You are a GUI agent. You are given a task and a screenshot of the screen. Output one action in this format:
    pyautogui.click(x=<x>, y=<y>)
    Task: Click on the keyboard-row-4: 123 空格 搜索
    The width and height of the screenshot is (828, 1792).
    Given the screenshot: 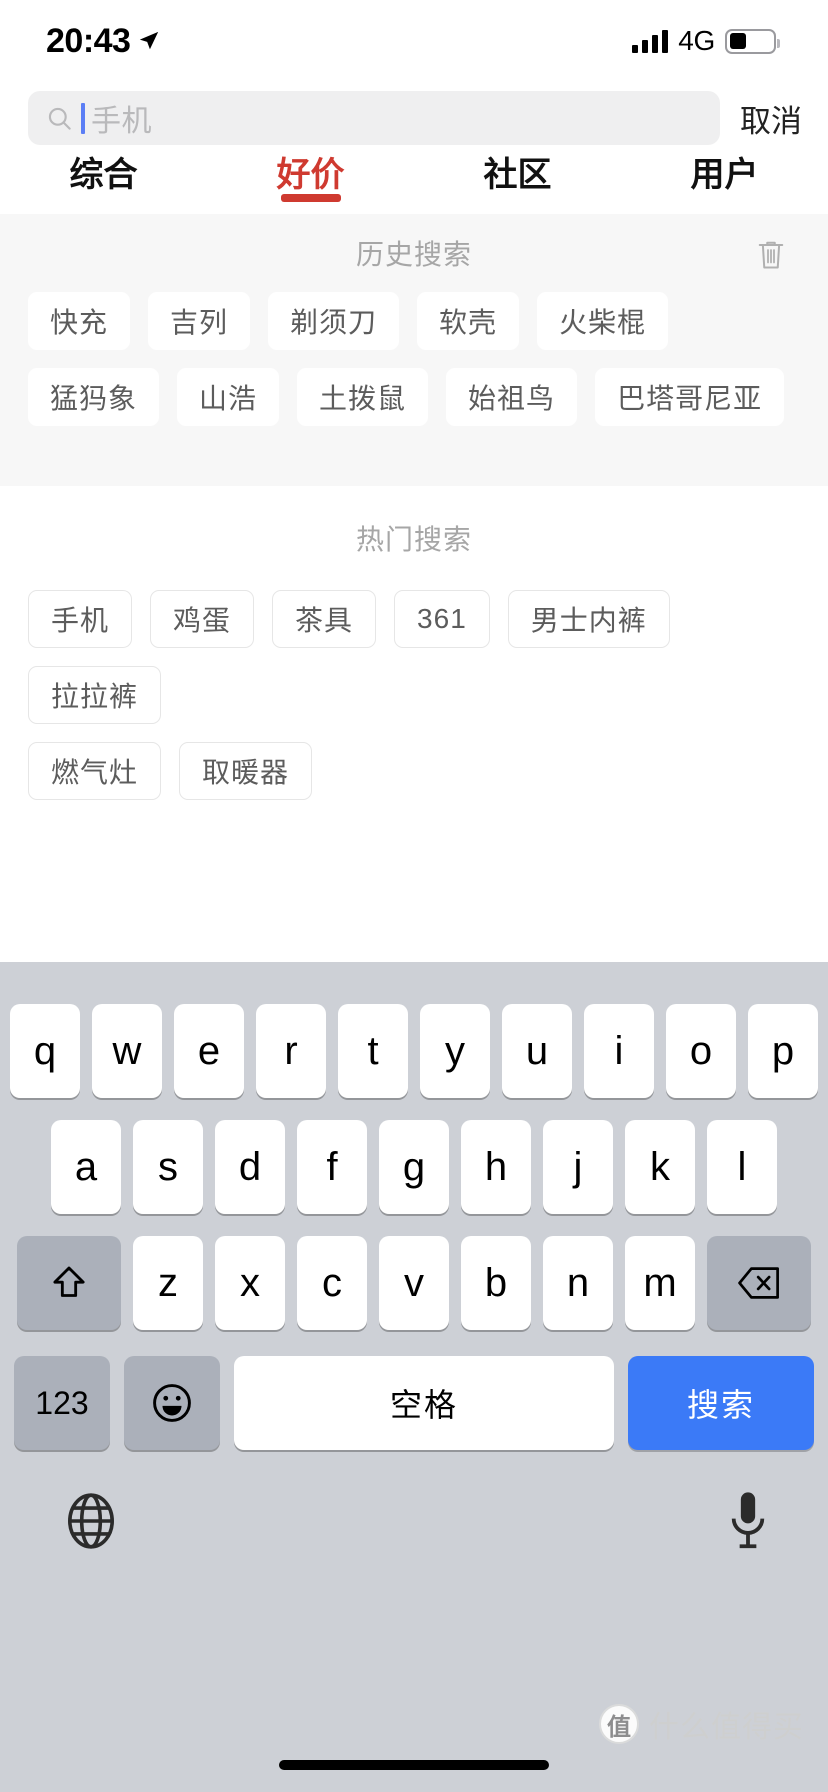 What is the action you would take?
    pyautogui.click(x=414, y=1390)
    